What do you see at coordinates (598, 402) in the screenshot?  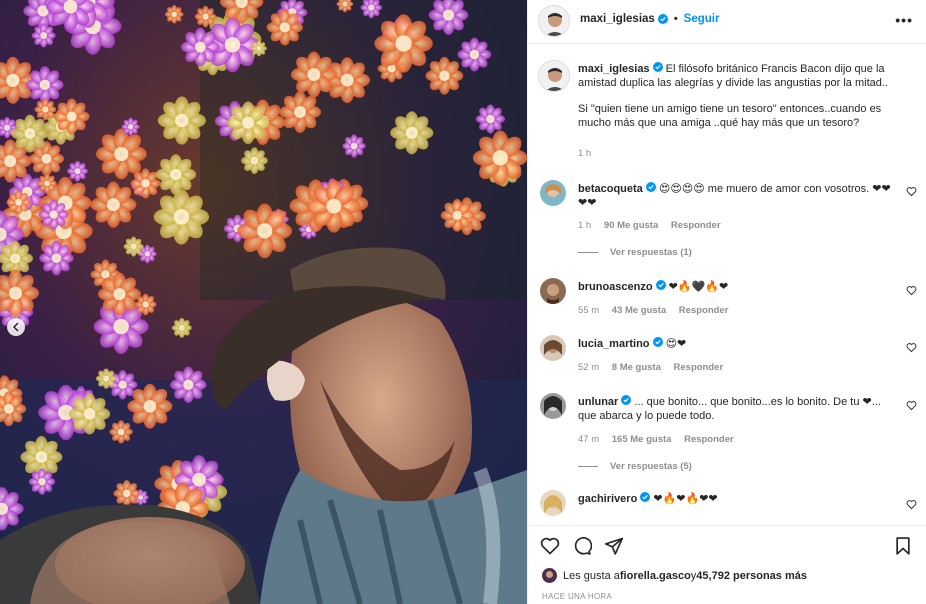 I see `comment-username: unlunar` at bounding box center [598, 402].